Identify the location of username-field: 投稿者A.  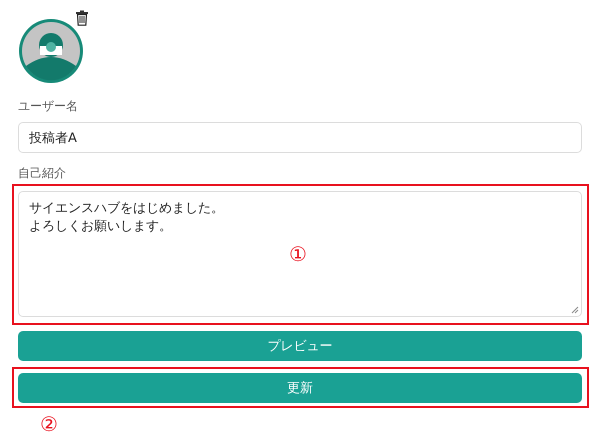
(300, 137).